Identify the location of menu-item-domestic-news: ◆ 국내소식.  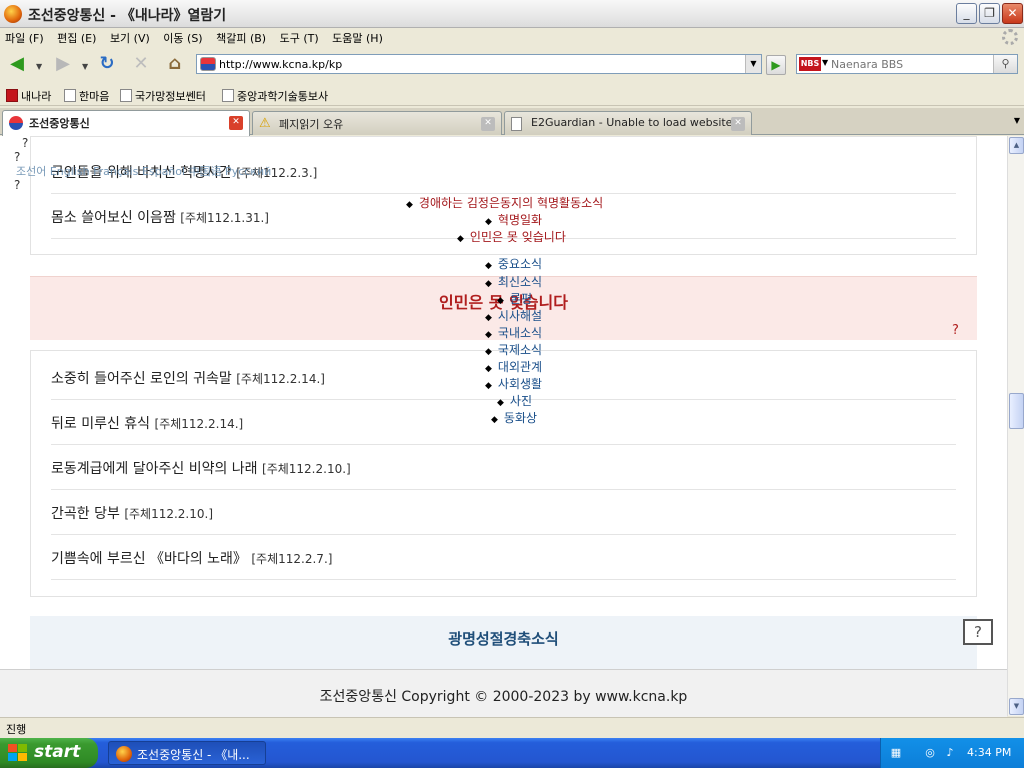
(513, 332).